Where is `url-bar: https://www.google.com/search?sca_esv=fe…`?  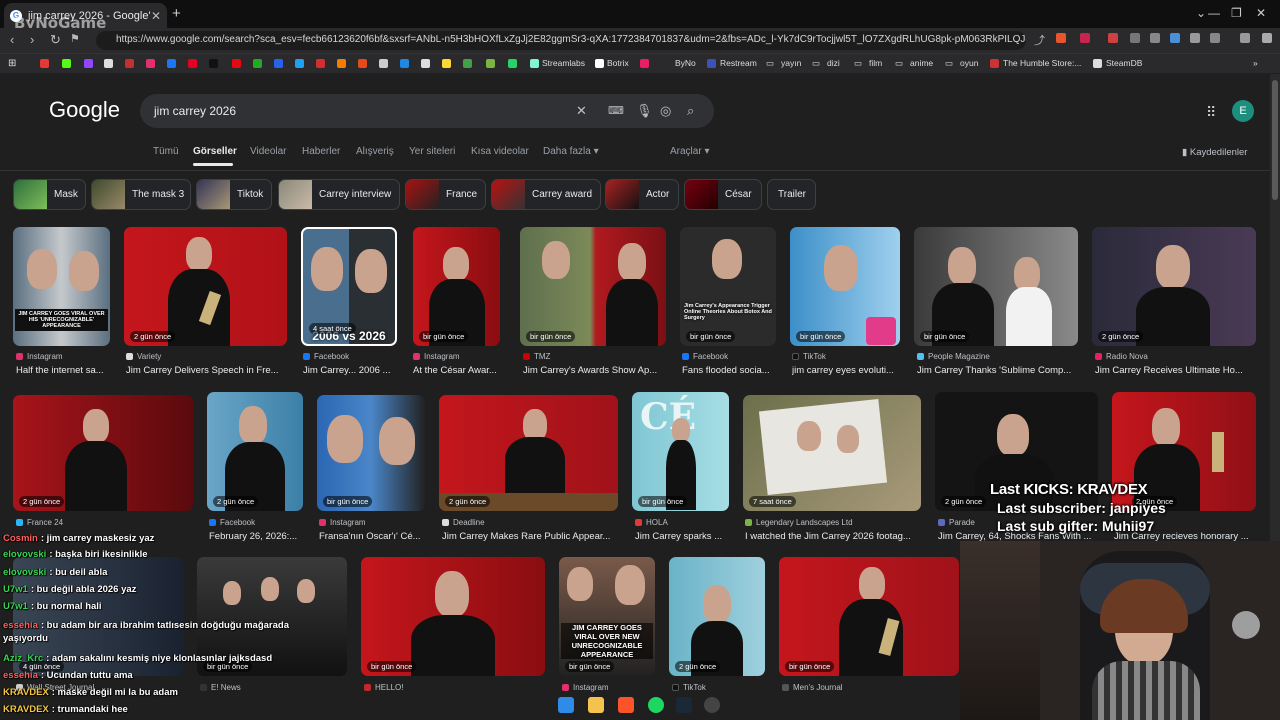
url-bar: https://www.google.com/search?sca_esv=fe… is located at coordinates (561, 40).